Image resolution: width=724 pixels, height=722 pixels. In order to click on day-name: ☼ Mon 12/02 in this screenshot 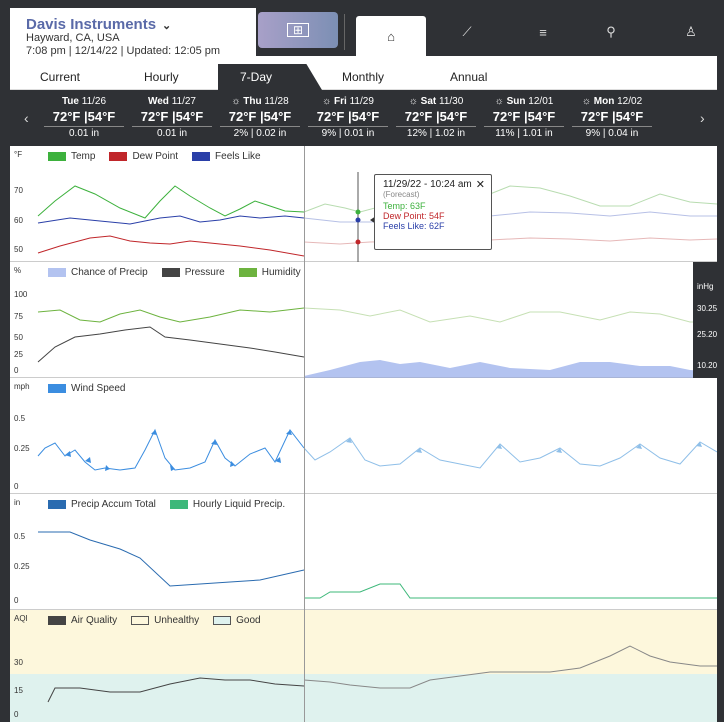, I will do `click(612, 101)`.